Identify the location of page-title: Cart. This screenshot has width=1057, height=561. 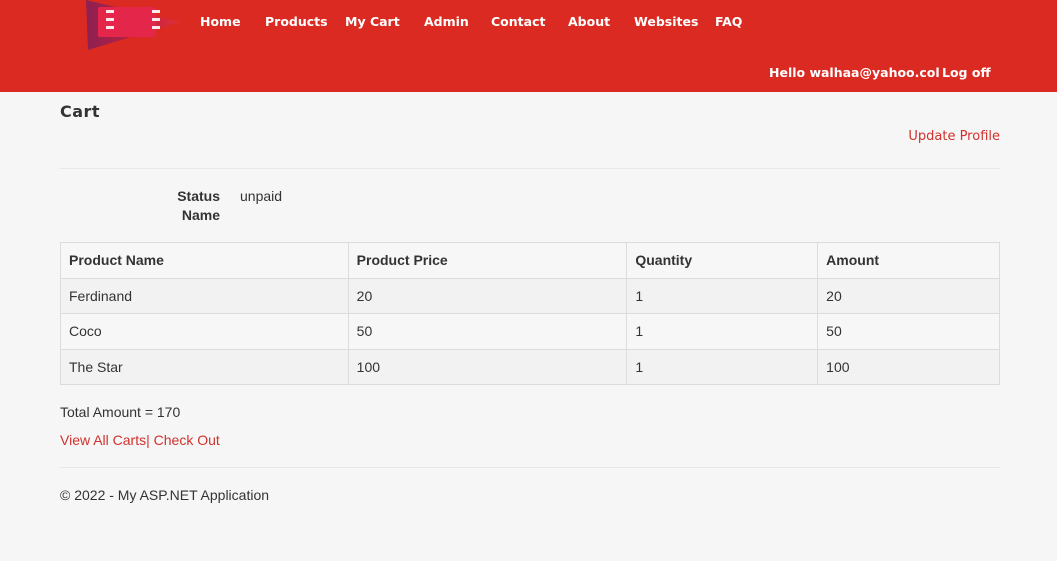
(80, 111).